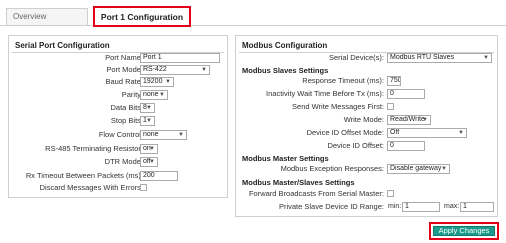 This screenshot has height=243, width=506. I want to click on serial-devices-value: Modbus RTU Slaves, so click(422, 57).